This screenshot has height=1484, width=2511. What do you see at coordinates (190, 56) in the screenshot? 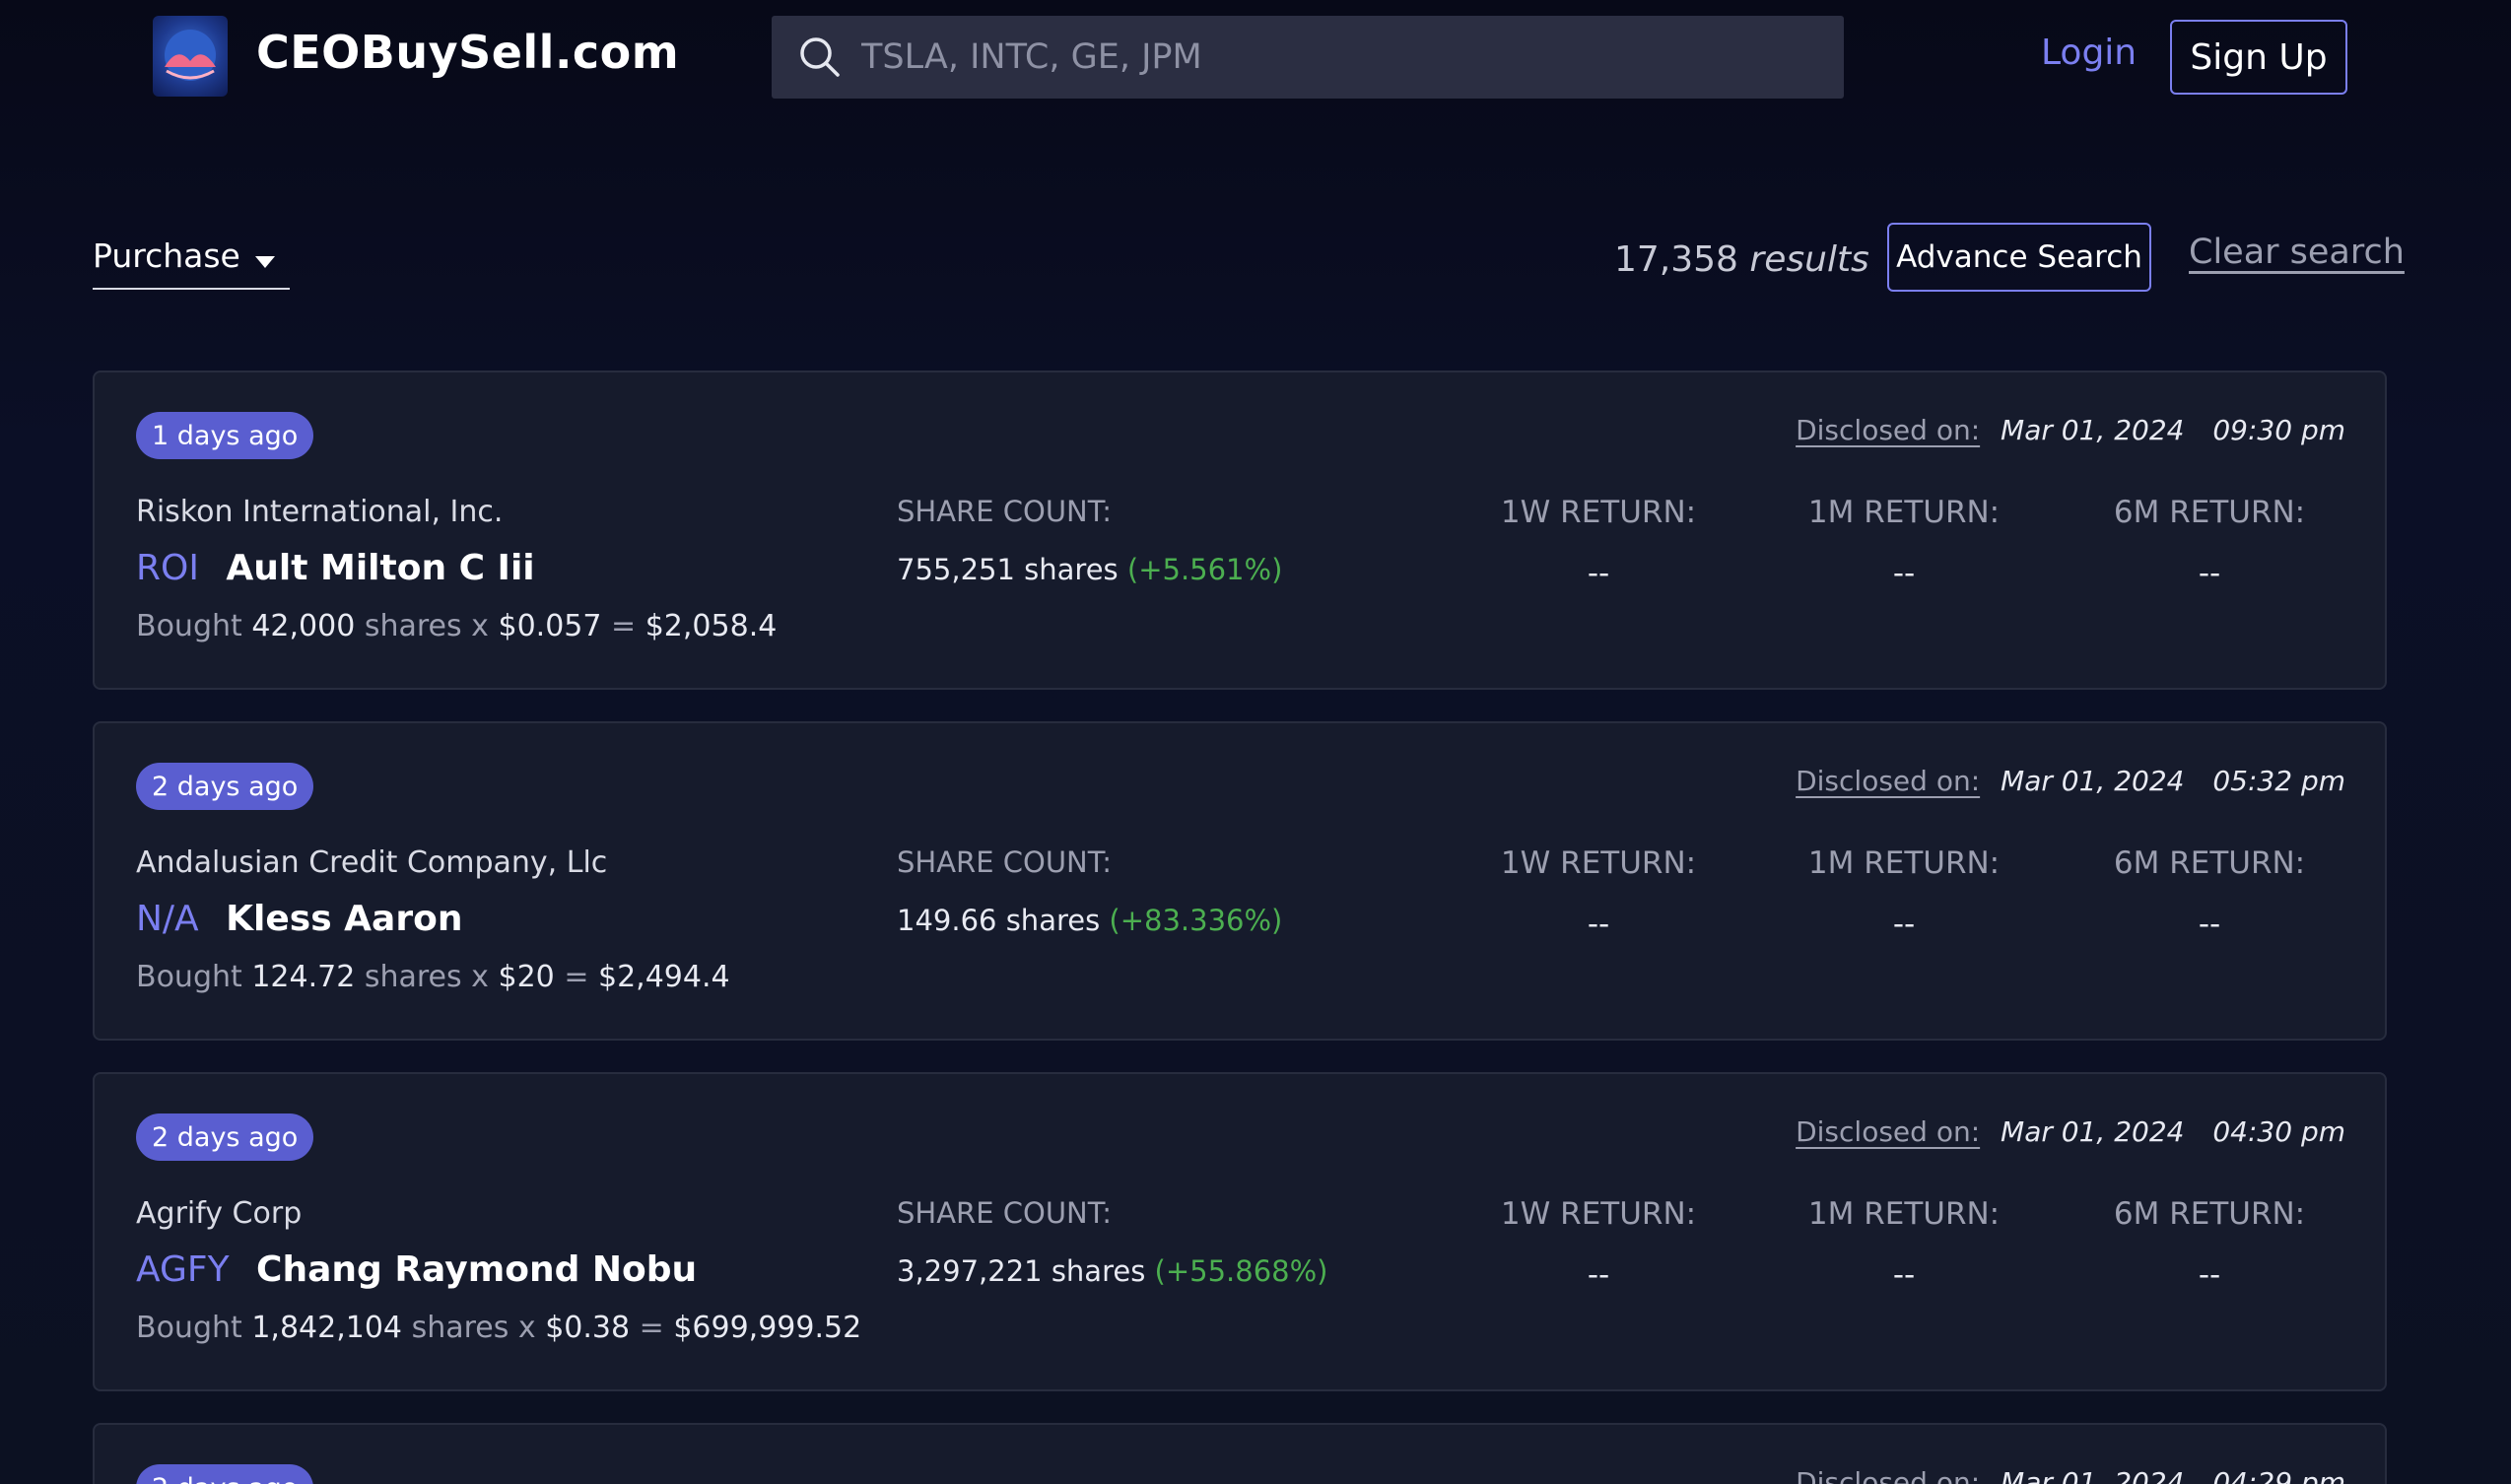
I see `site-logo` at bounding box center [190, 56].